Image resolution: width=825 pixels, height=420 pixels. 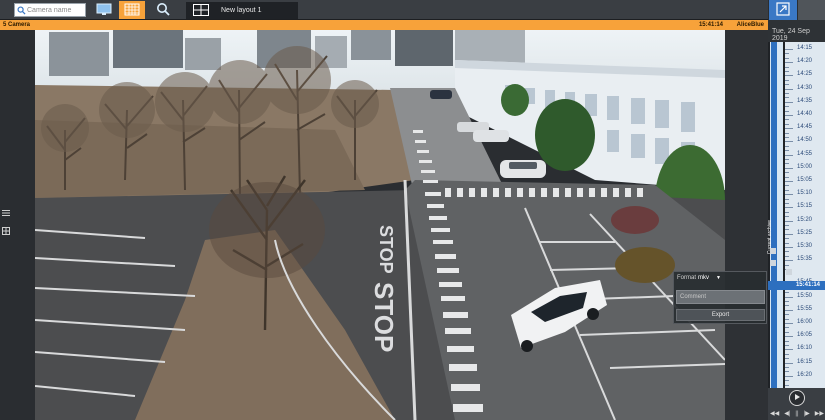 I want to click on left-panel, so click(x=17, y=225).